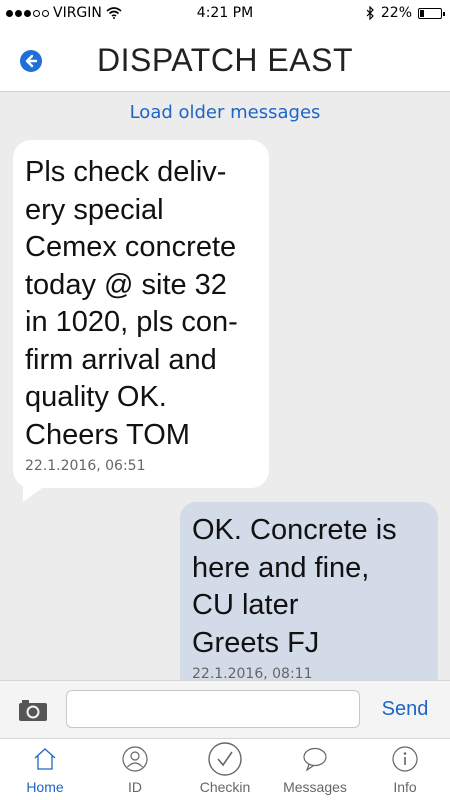 Image resolution: width=450 pixels, height=800 pixels. What do you see at coordinates (405, 709) in the screenshot?
I see `send-button: Send` at bounding box center [405, 709].